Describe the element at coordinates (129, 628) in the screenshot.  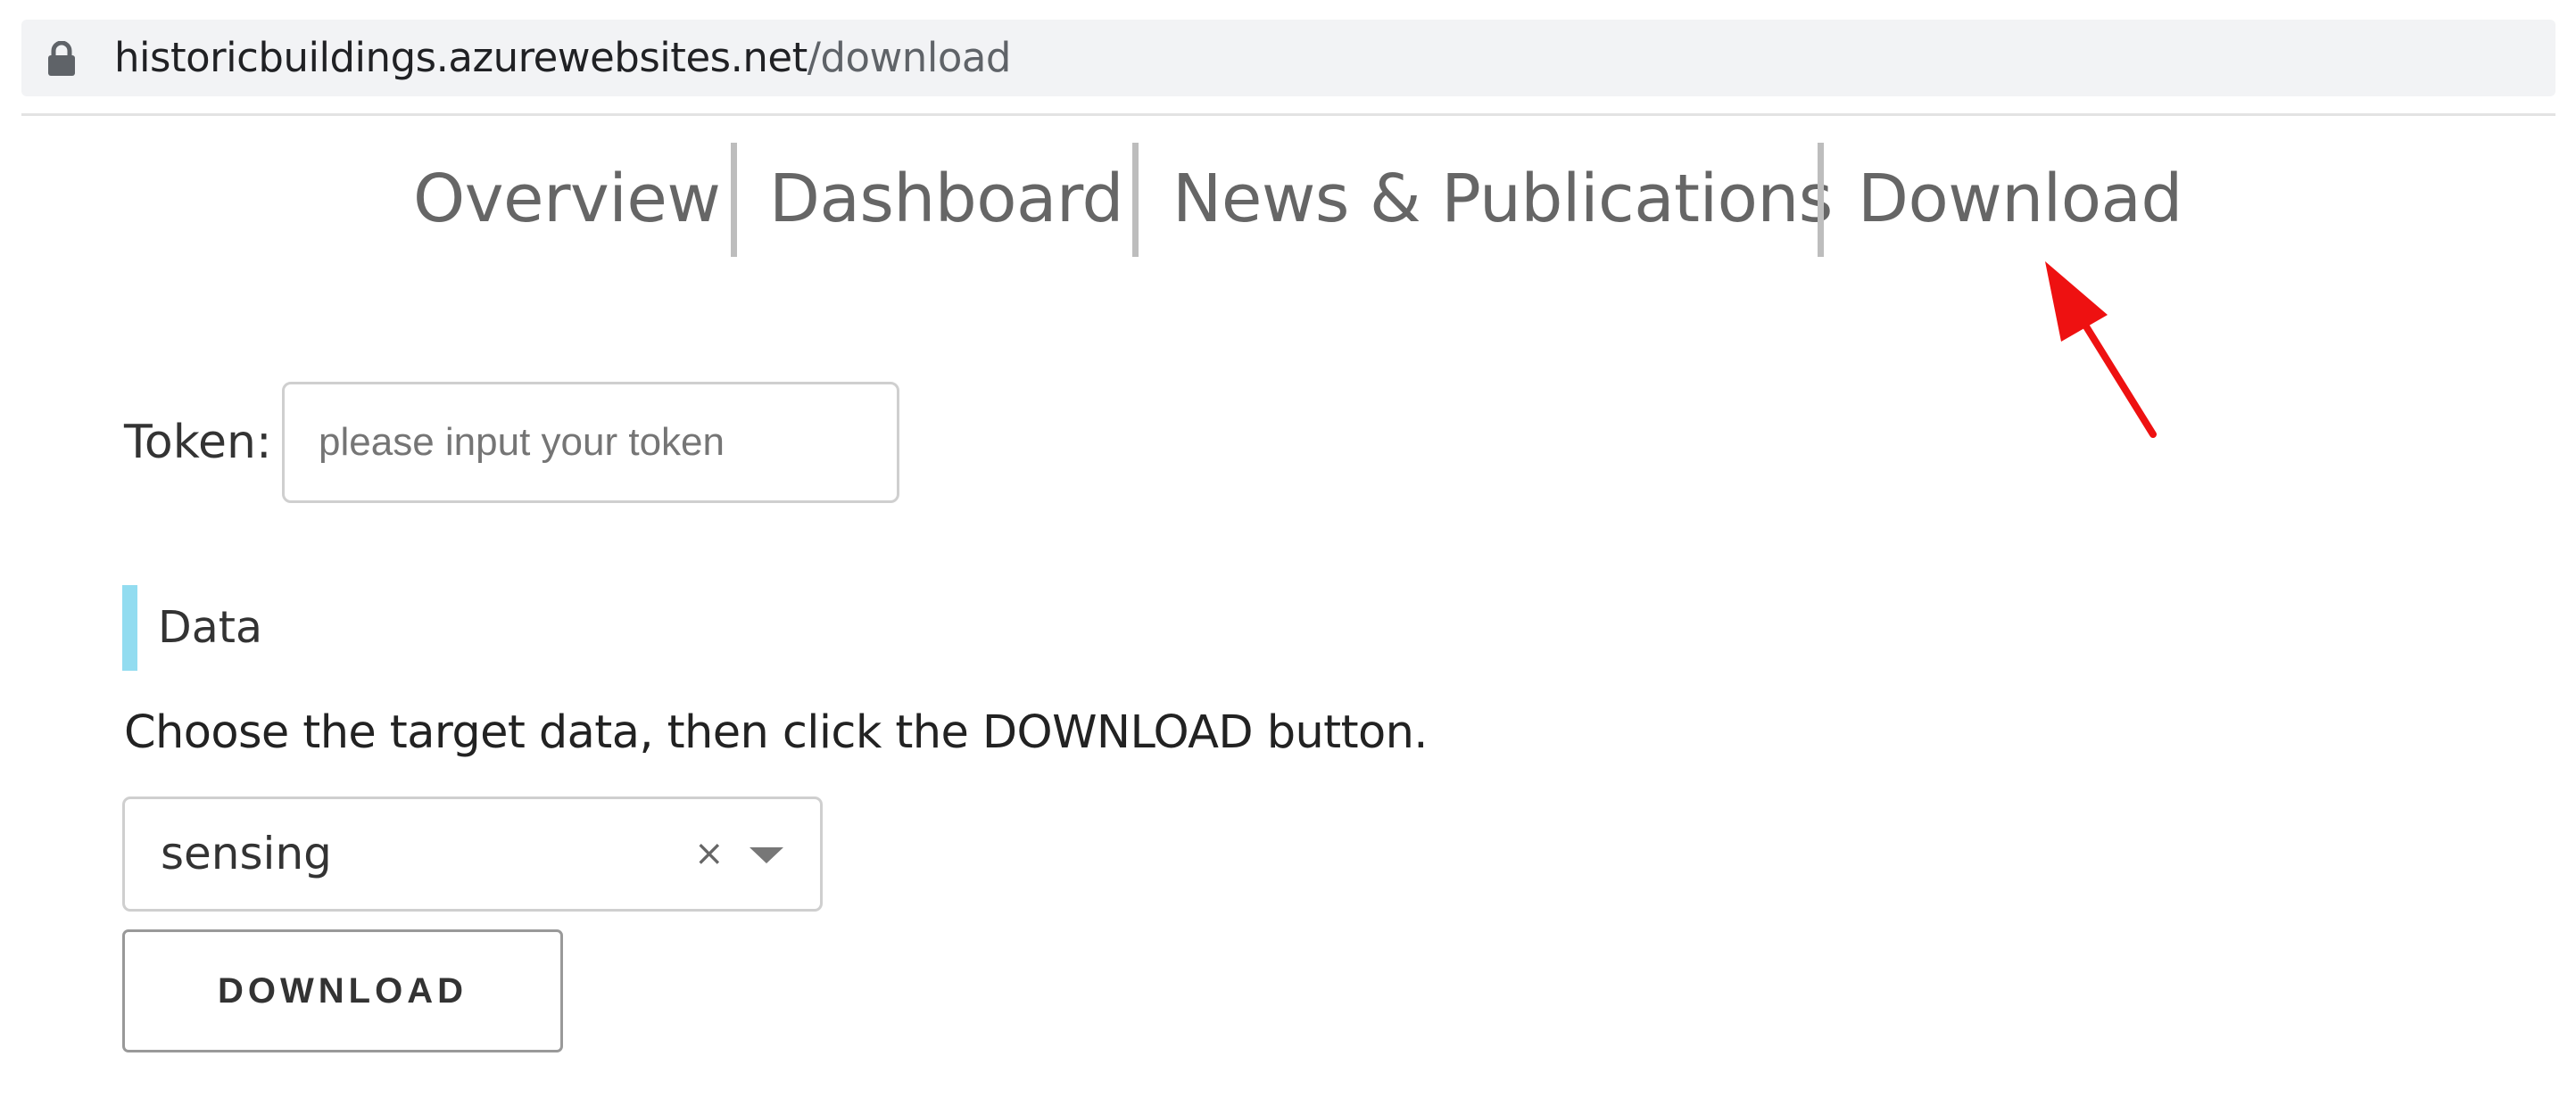
I see `section-accent-bar` at that location.